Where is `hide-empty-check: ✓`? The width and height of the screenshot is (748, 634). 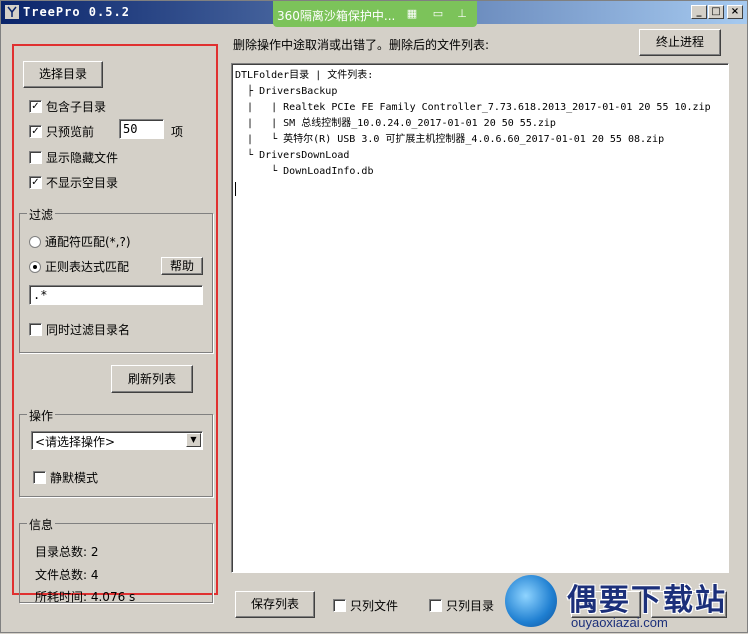 hide-empty-check: ✓ is located at coordinates (35, 182).